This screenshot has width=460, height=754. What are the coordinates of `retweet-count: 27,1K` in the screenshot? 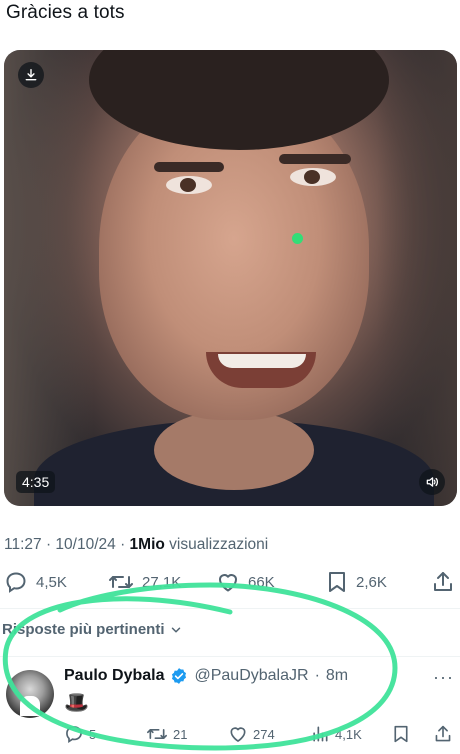 It's located at (162, 582).